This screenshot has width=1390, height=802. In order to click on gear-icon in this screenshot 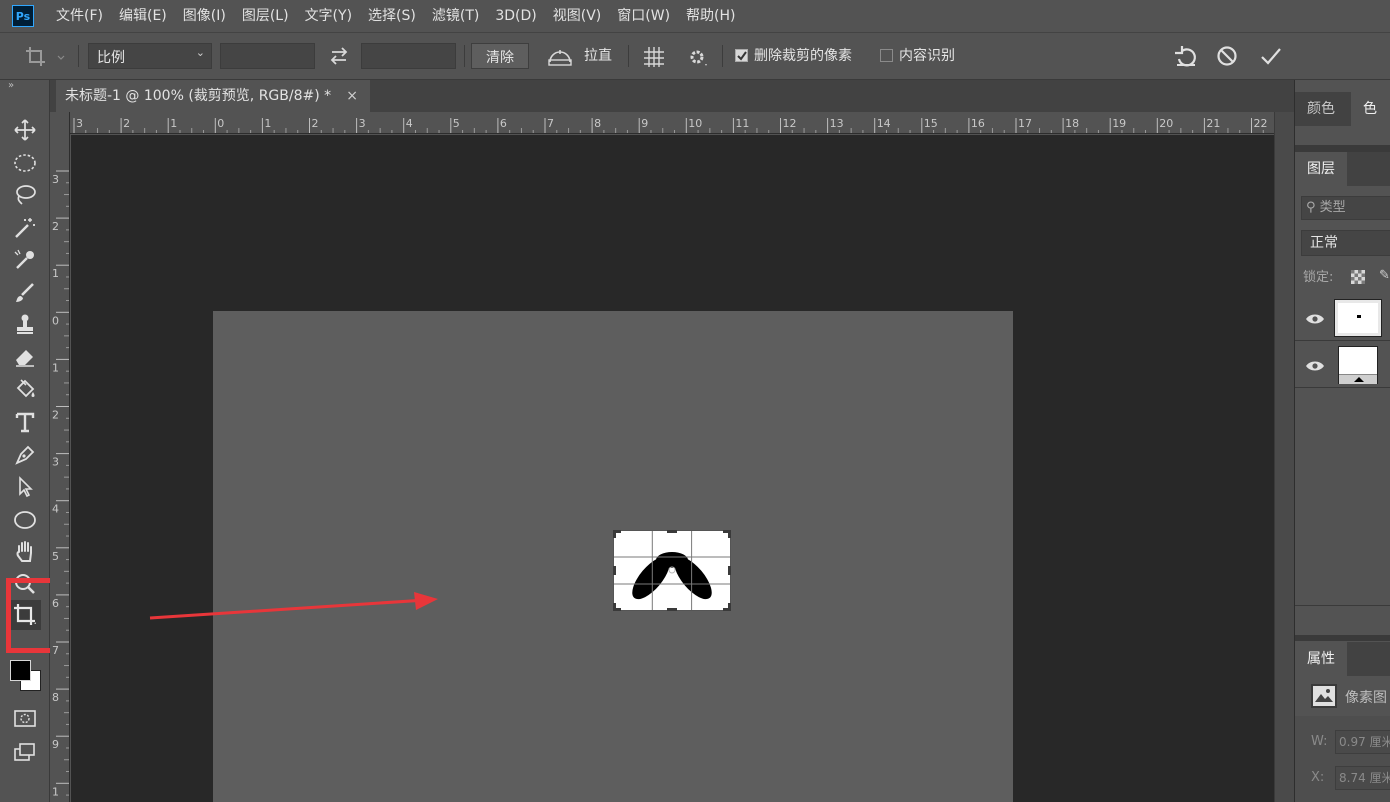, I will do `click(698, 59)`.